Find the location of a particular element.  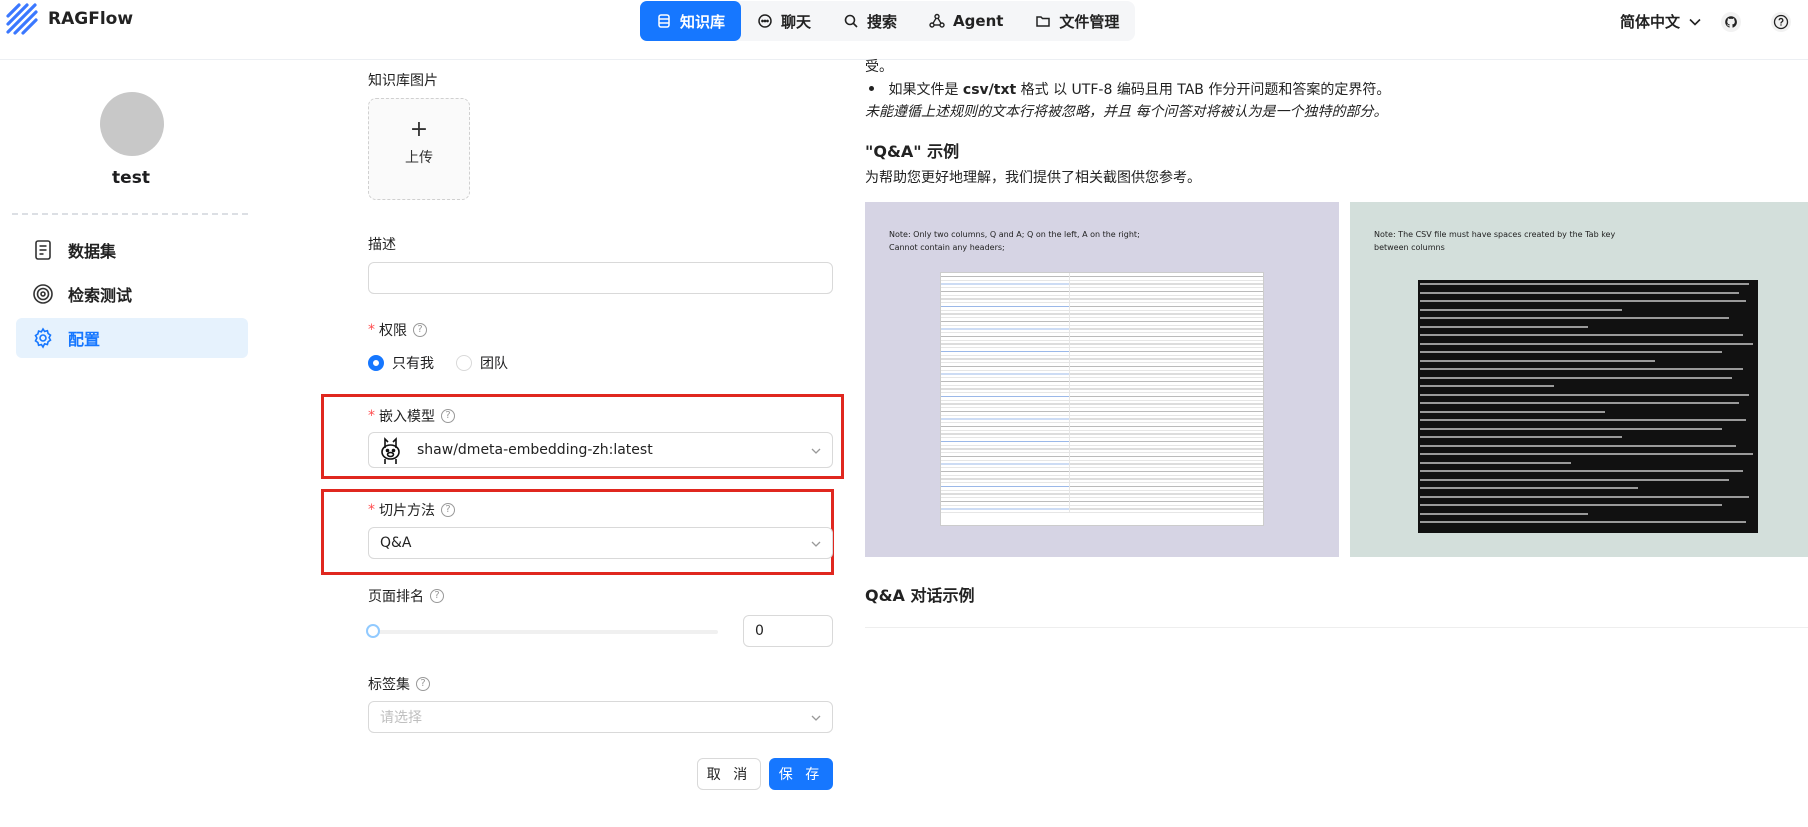

github-icon is located at coordinates (1731, 22).